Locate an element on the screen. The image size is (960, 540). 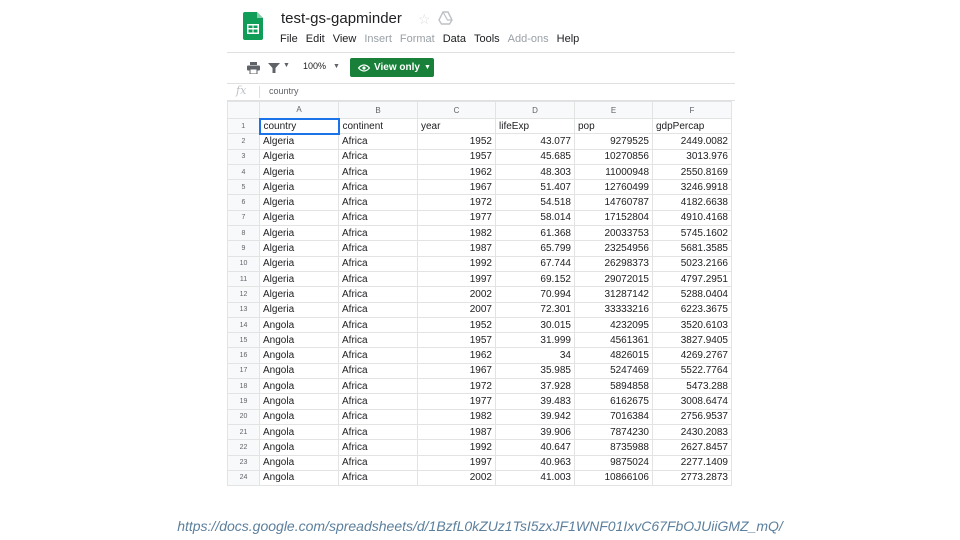
cell: 1972 is located at coordinates (456, 386).